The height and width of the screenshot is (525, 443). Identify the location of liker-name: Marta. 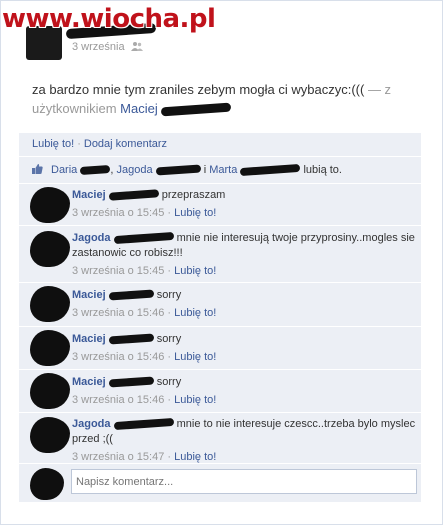
(223, 170).